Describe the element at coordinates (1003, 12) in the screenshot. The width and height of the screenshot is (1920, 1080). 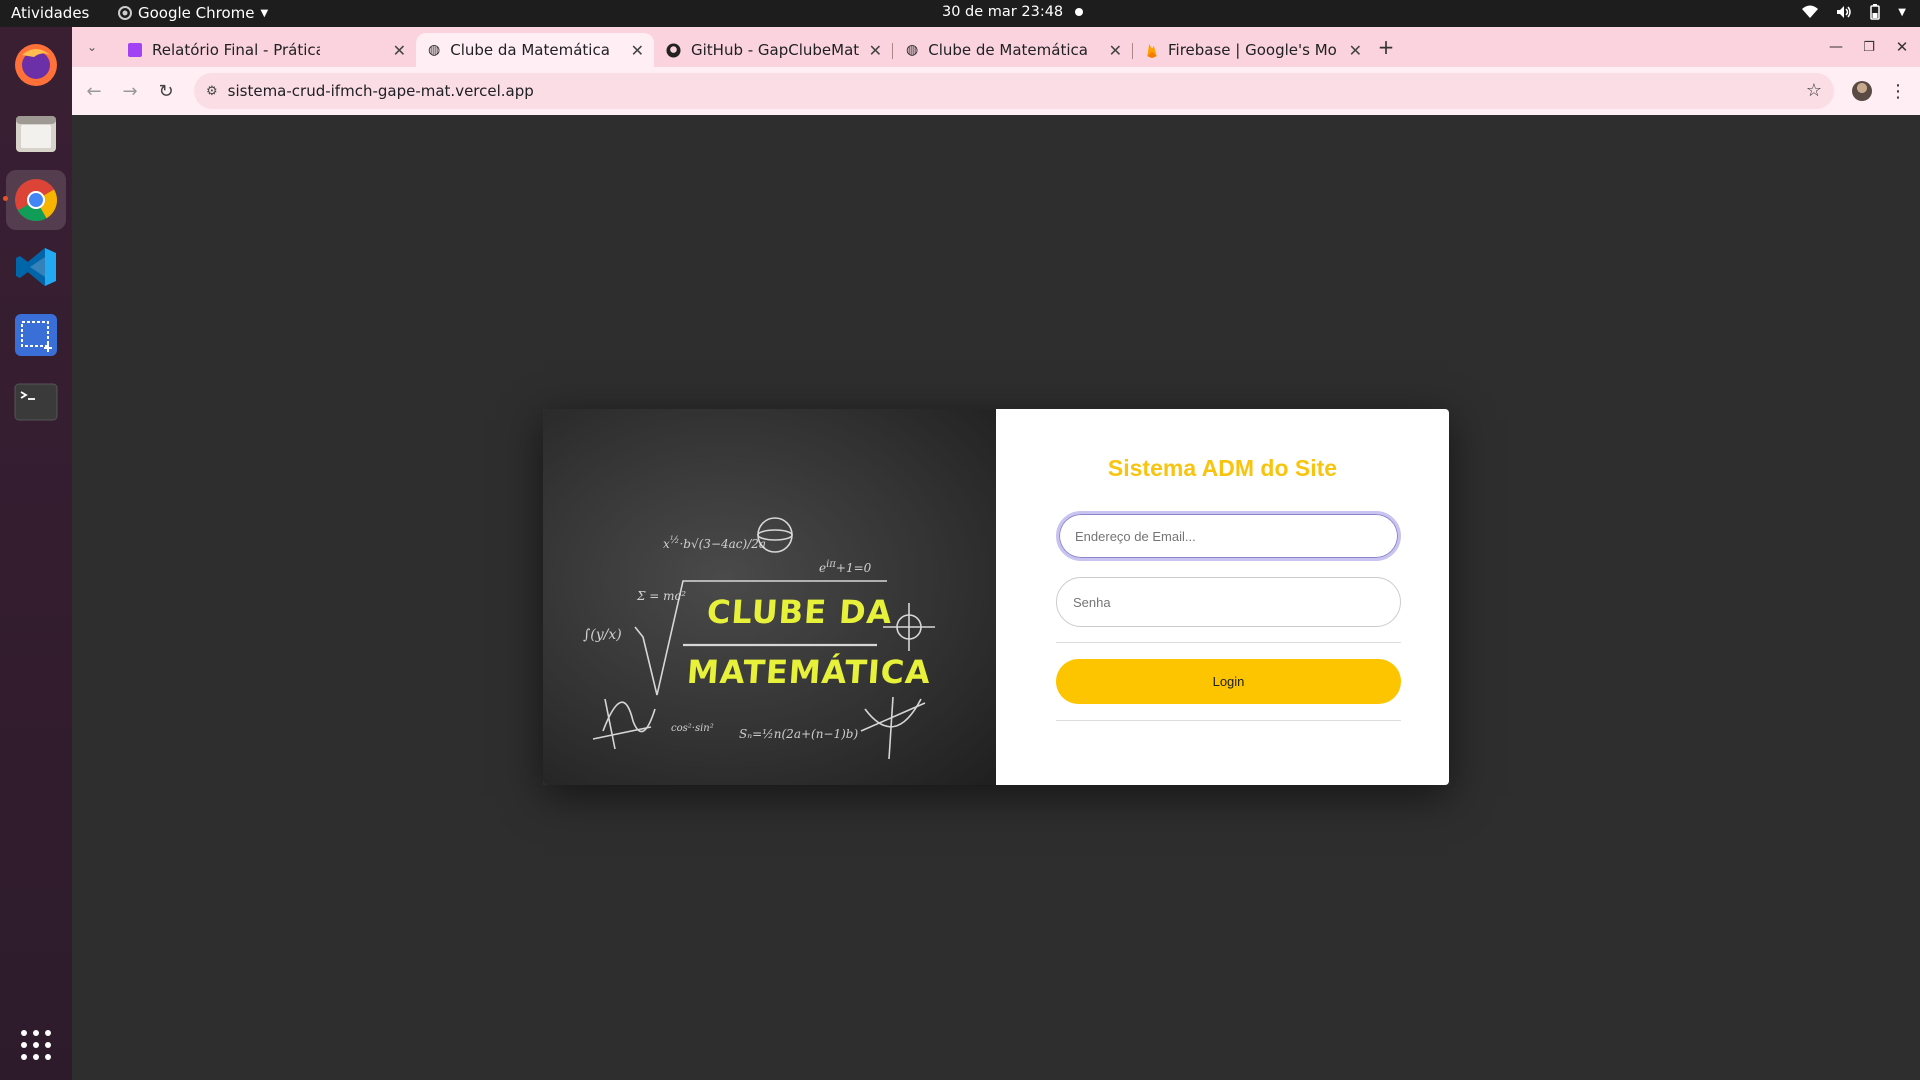
I see `clock-label: 30 de mar 23:48` at that location.